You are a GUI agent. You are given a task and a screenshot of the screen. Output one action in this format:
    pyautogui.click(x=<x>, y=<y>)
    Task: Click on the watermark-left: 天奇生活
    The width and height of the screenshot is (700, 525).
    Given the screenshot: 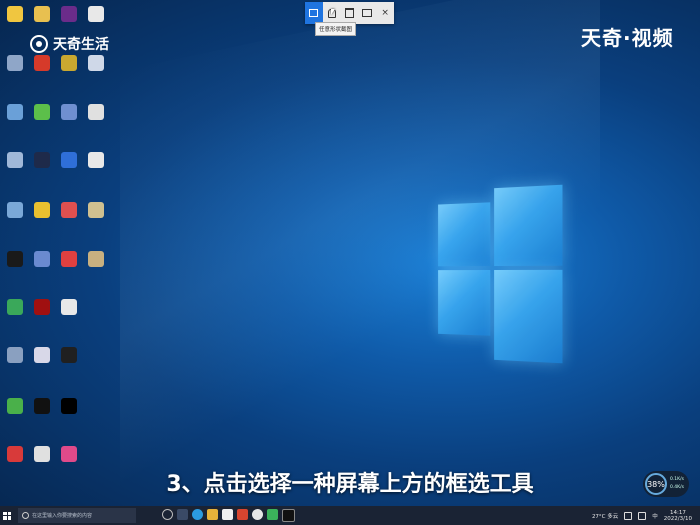 What is the action you would take?
    pyautogui.click(x=69, y=44)
    